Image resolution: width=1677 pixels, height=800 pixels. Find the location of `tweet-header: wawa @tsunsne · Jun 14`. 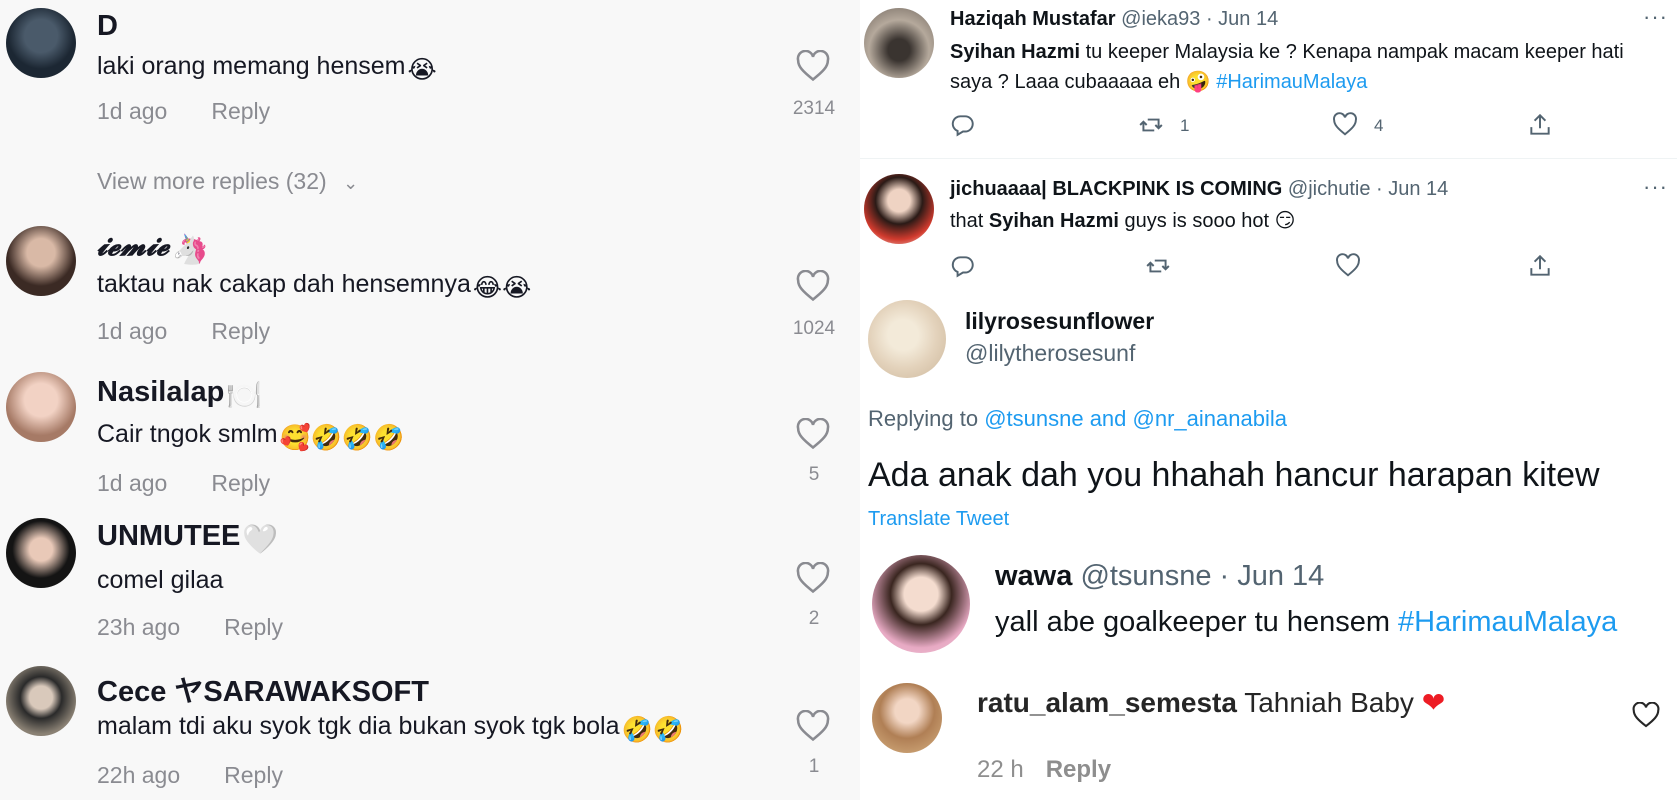

tweet-header: wawa @tsunsne · Jun 14 is located at coordinates (1159, 576).